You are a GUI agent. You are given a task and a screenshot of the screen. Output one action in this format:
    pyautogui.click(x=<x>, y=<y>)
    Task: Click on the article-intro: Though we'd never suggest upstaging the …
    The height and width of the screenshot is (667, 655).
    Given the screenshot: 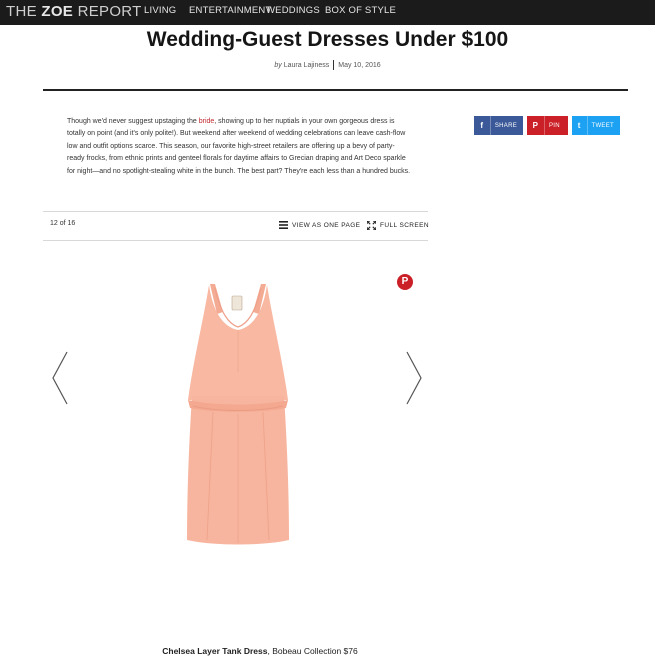 What is the action you would take?
    pyautogui.click(x=239, y=147)
    